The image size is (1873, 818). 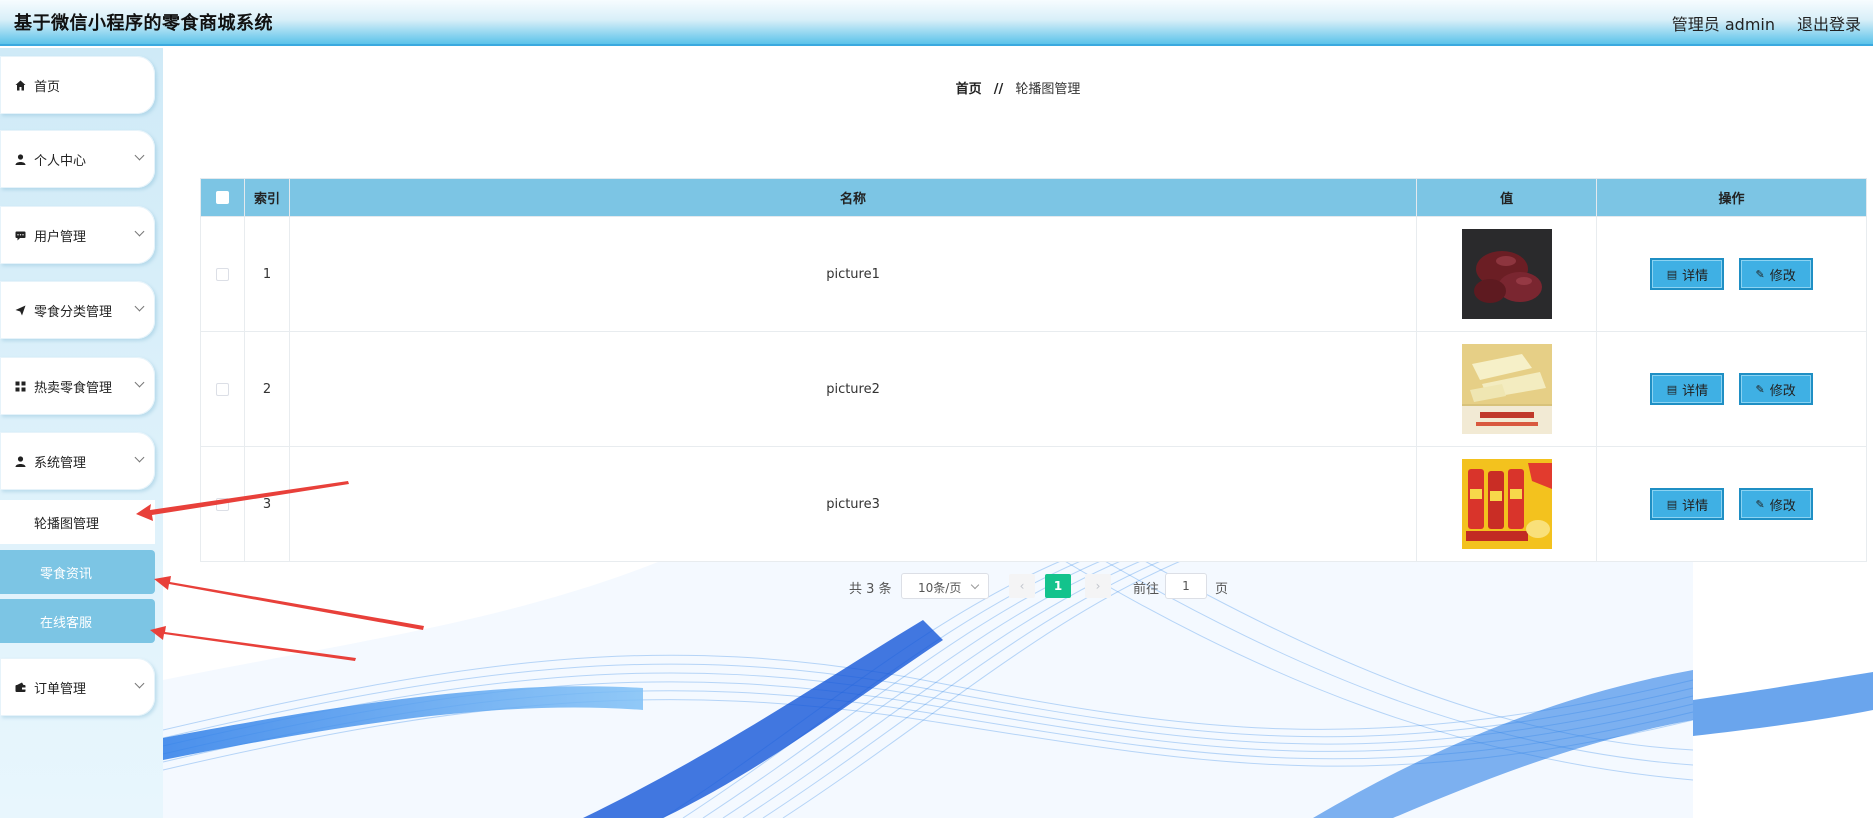 What do you see at coordinates (60, 237) in the screenshot?
I see `sidebar-item-label: 用户管理` at bounding box center [60, 237].